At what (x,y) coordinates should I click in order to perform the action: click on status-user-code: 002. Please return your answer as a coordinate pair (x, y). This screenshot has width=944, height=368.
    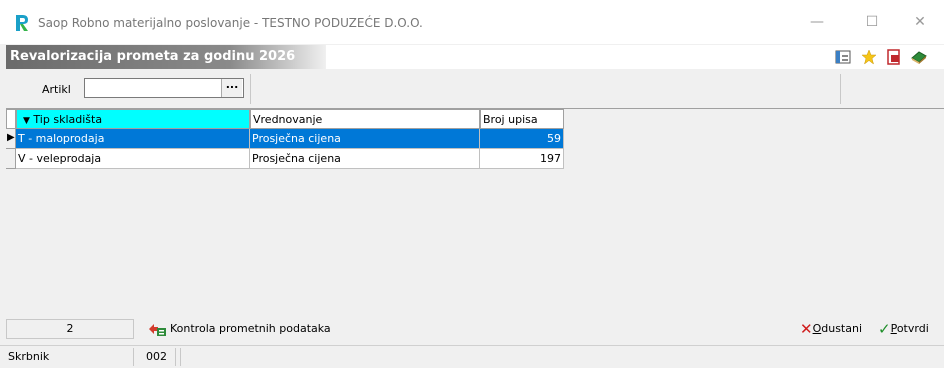
    Looking at the image, I should click on (159, 357).